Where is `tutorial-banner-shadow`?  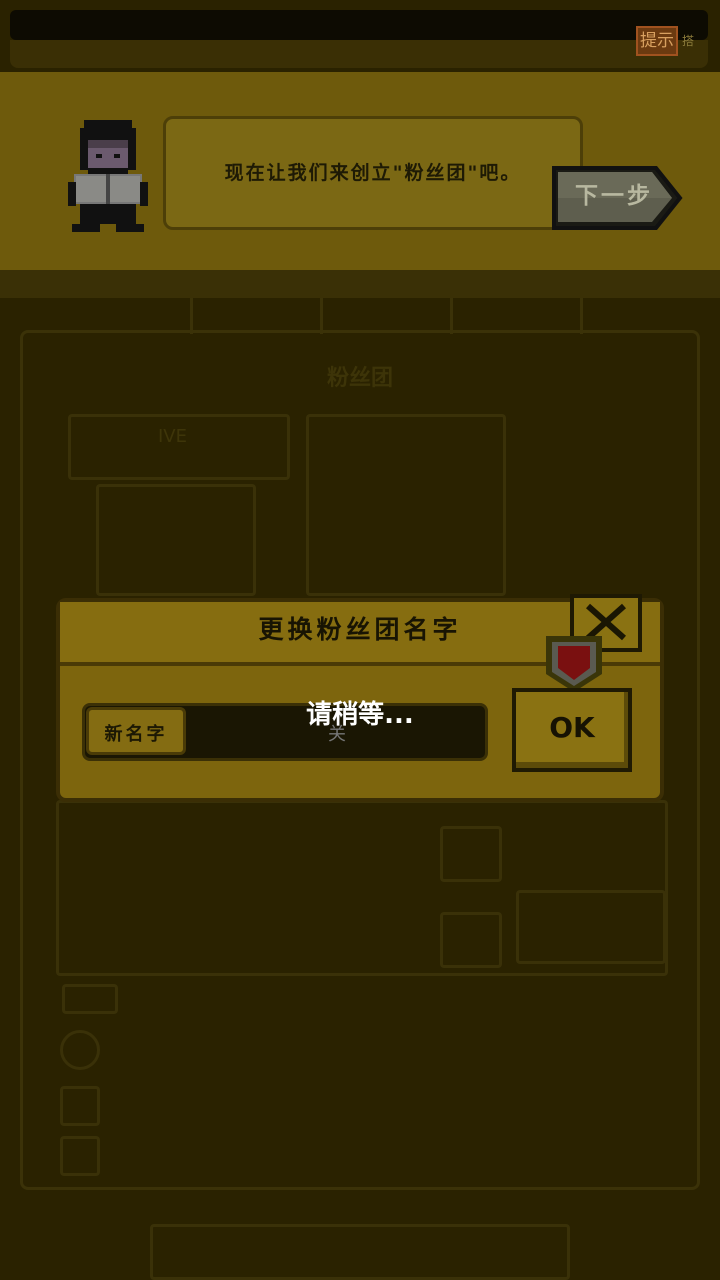
tutorial-banner-shadow is located at coordinates (360, 284).